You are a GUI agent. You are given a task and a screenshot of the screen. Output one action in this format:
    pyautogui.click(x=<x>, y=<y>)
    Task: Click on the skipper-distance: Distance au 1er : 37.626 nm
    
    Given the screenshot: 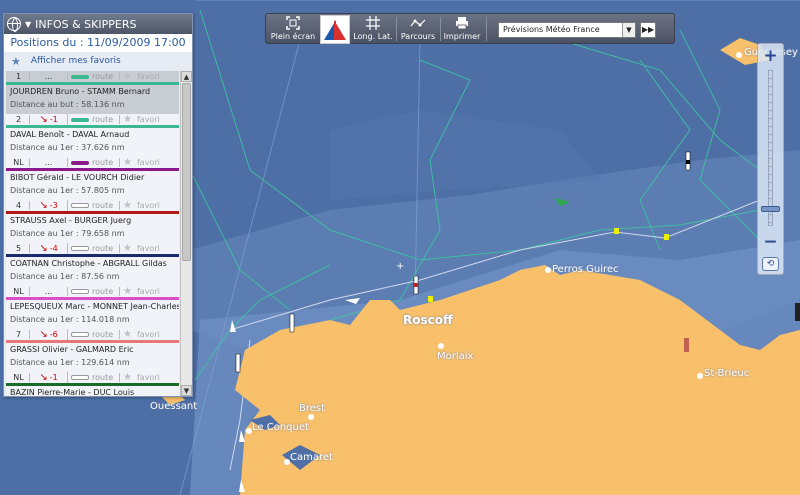 What is the action you would take?
    pyautogui.click(x=67, y=147)
    